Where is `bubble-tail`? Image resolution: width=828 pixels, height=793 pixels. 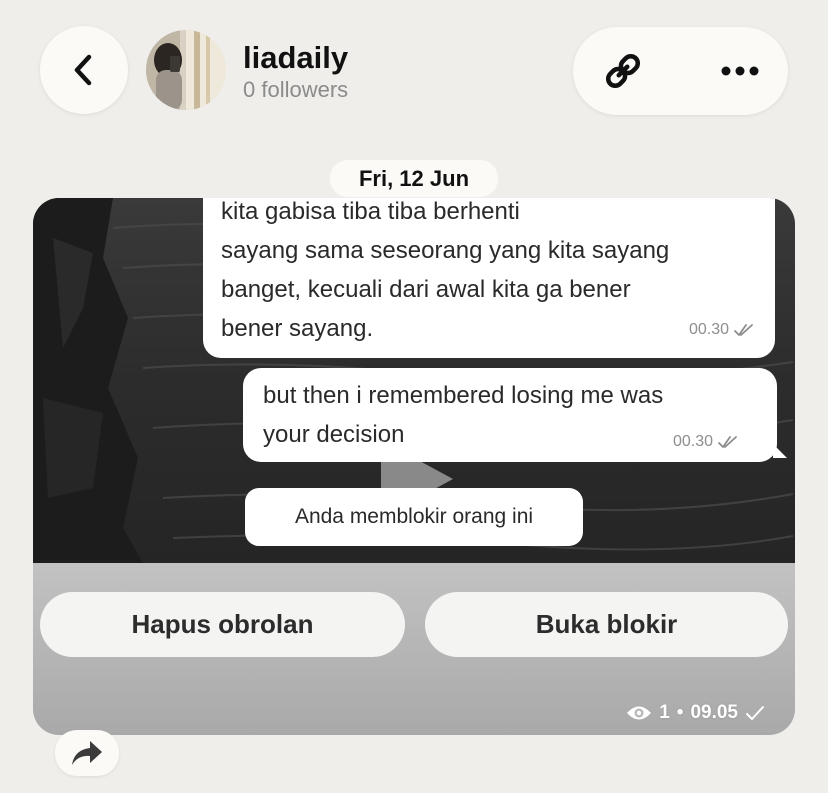 bubble-tail is located at coordinates (780, 451).